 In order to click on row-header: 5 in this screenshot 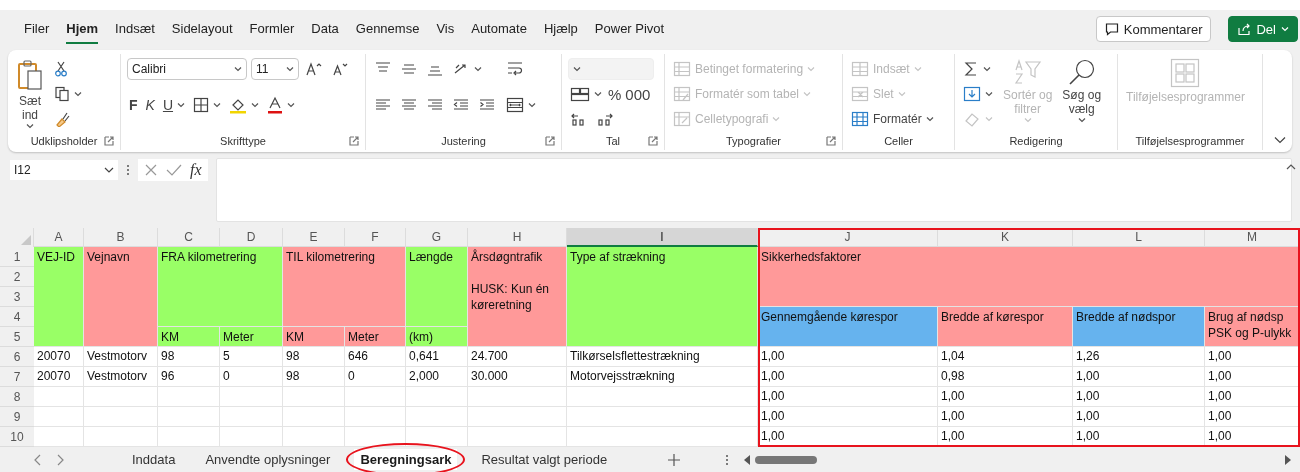, I will do `click(17, 337)`.